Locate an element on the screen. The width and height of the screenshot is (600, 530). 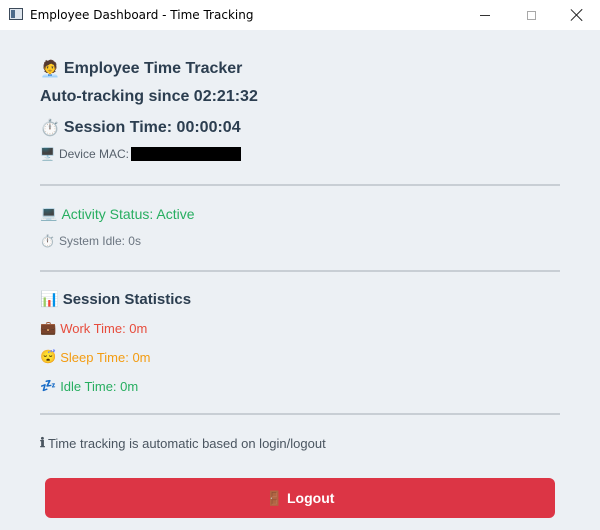
maximize-button is located at coordinates (531, 15).